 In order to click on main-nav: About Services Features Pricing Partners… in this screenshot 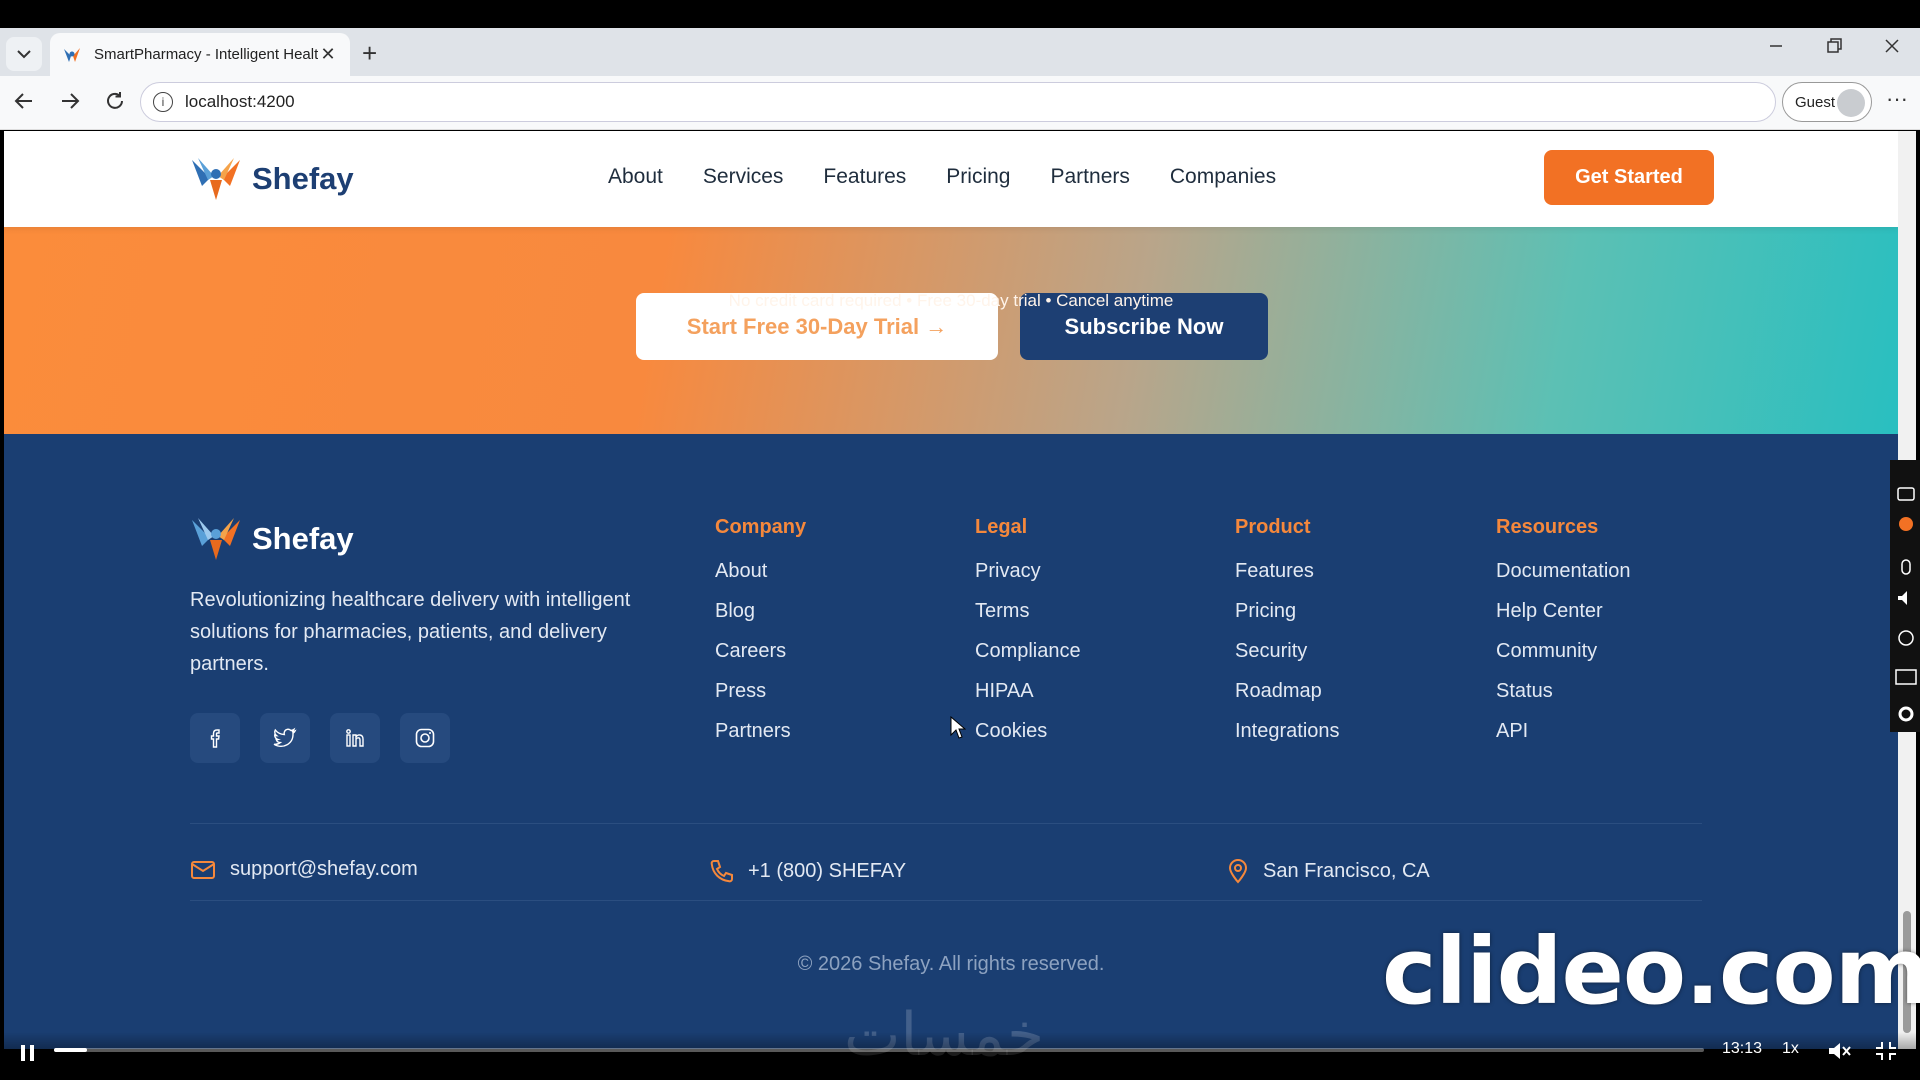, I will do `click(942, 177)`.